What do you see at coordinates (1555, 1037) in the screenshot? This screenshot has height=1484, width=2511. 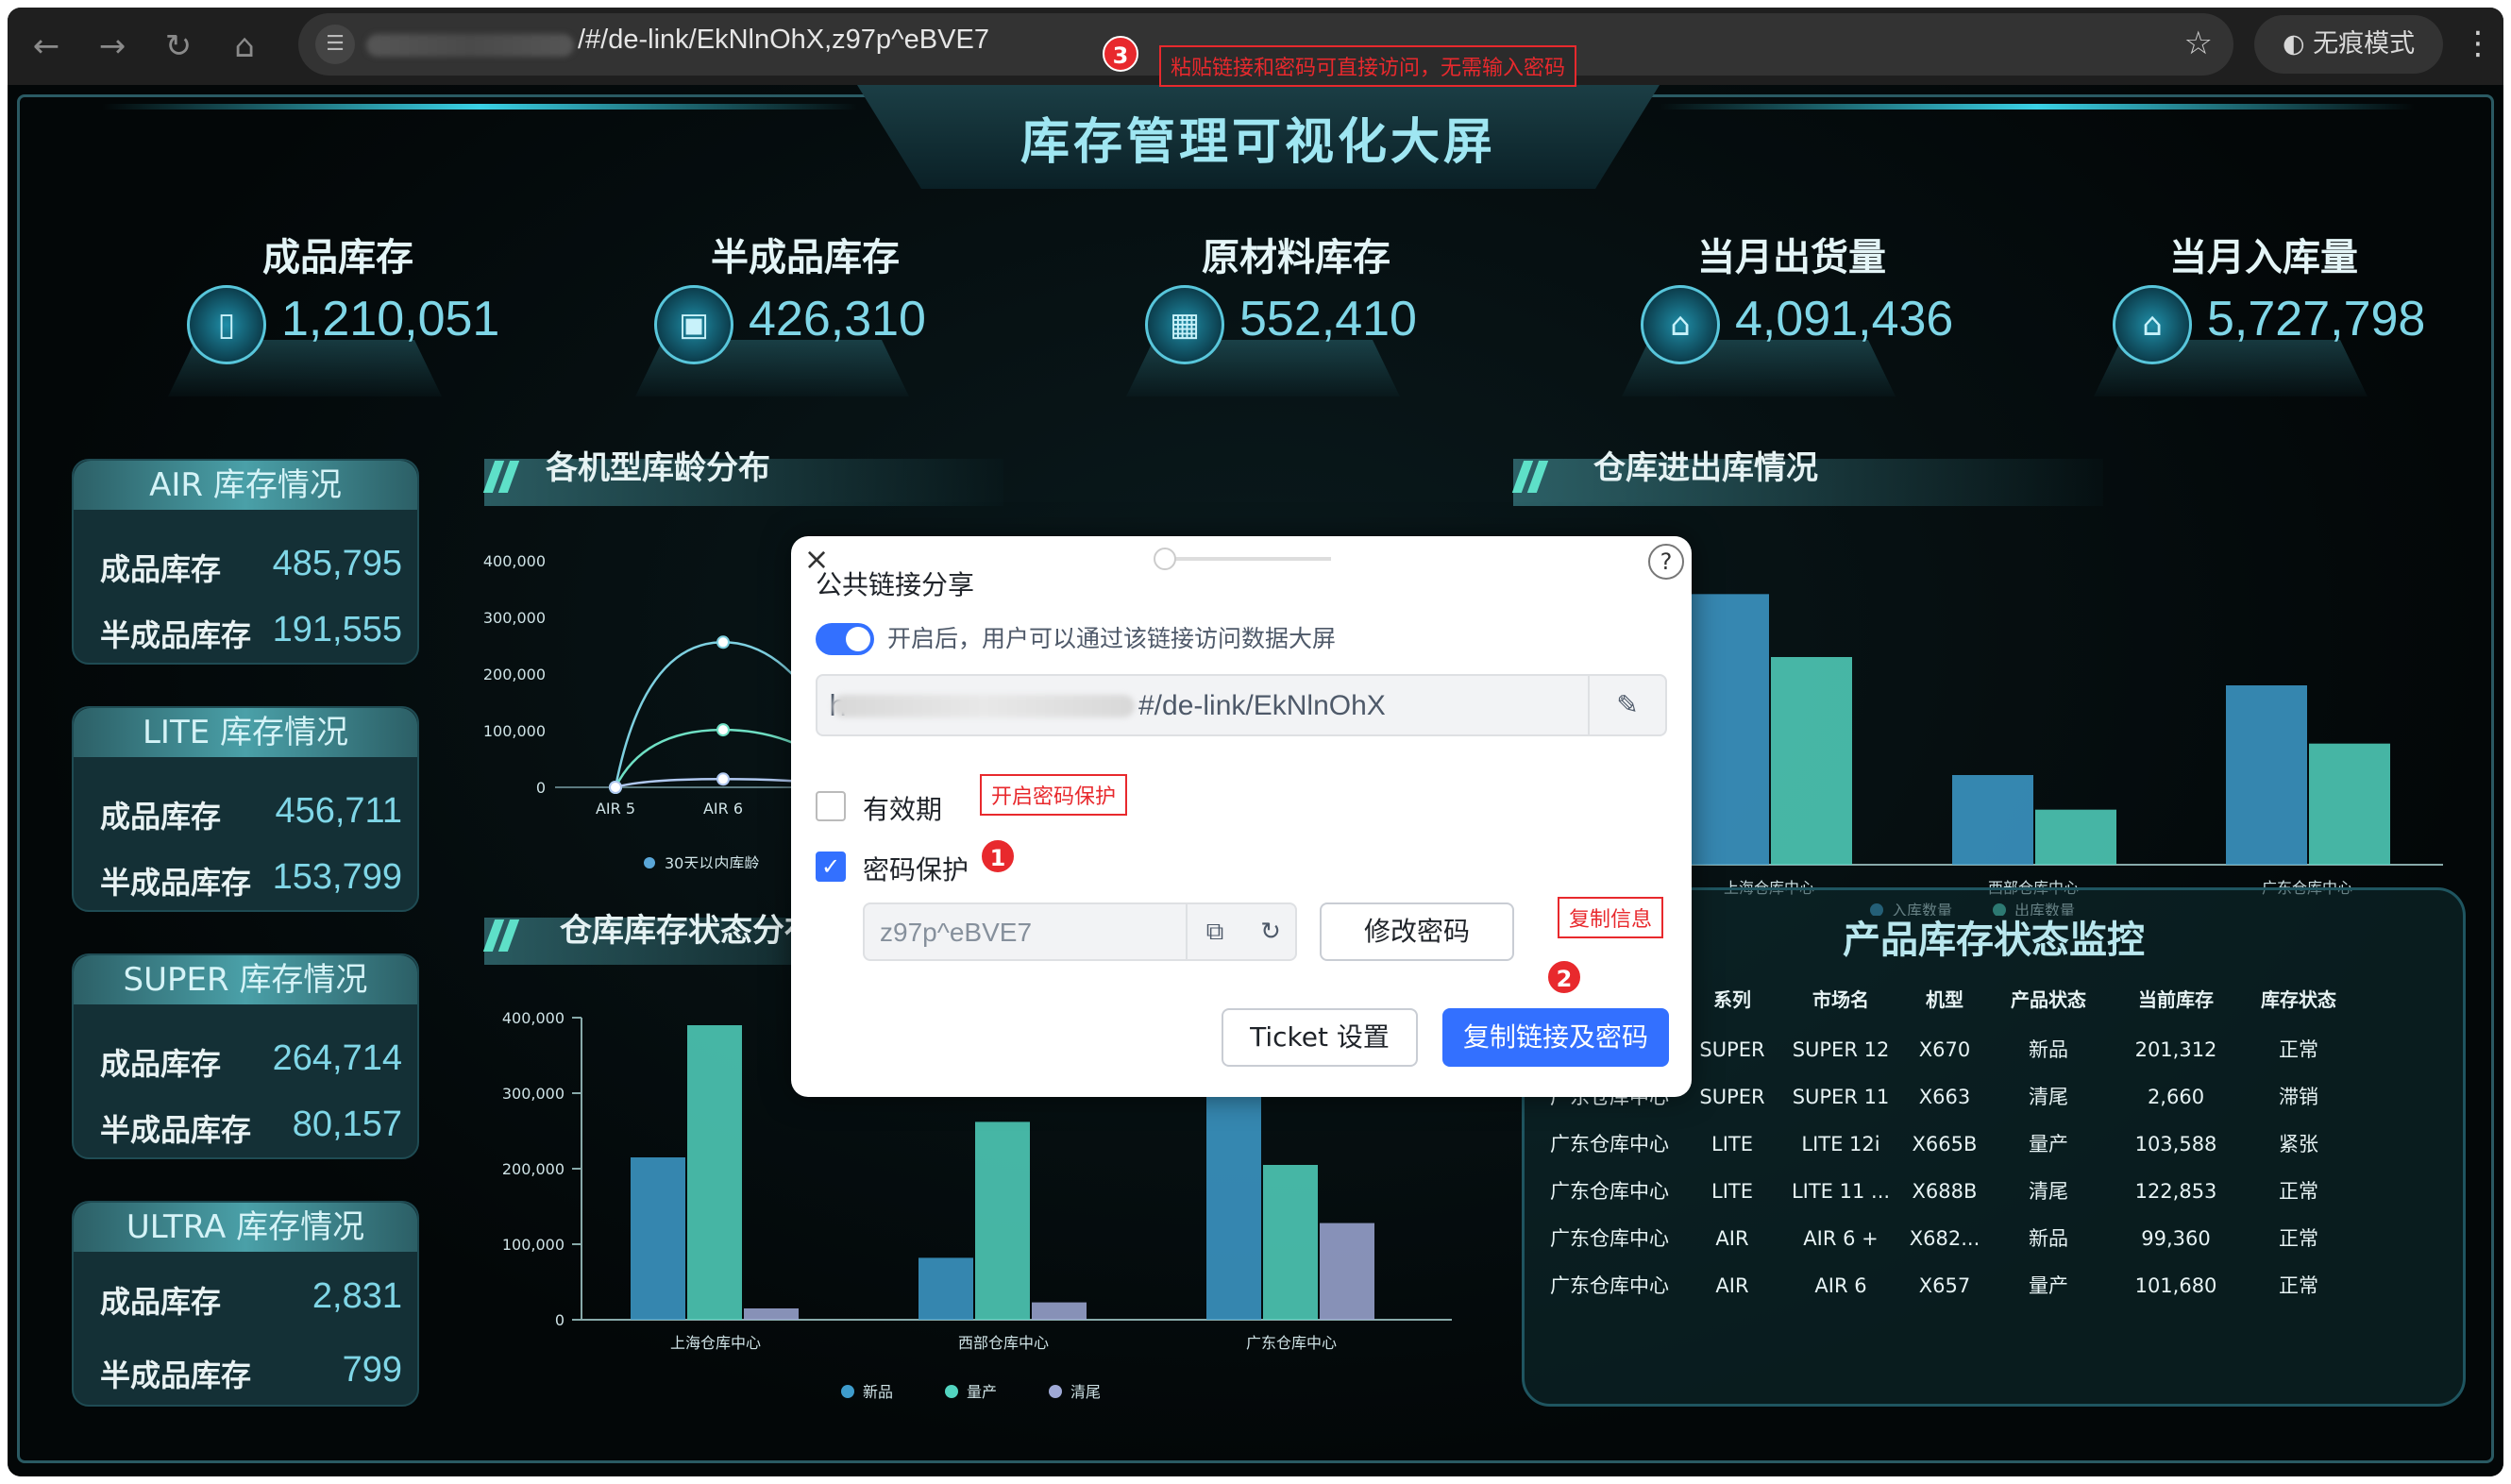 I see `copy-link-password-button: 复制链接及密码` at bounding box center [1555, 1037].